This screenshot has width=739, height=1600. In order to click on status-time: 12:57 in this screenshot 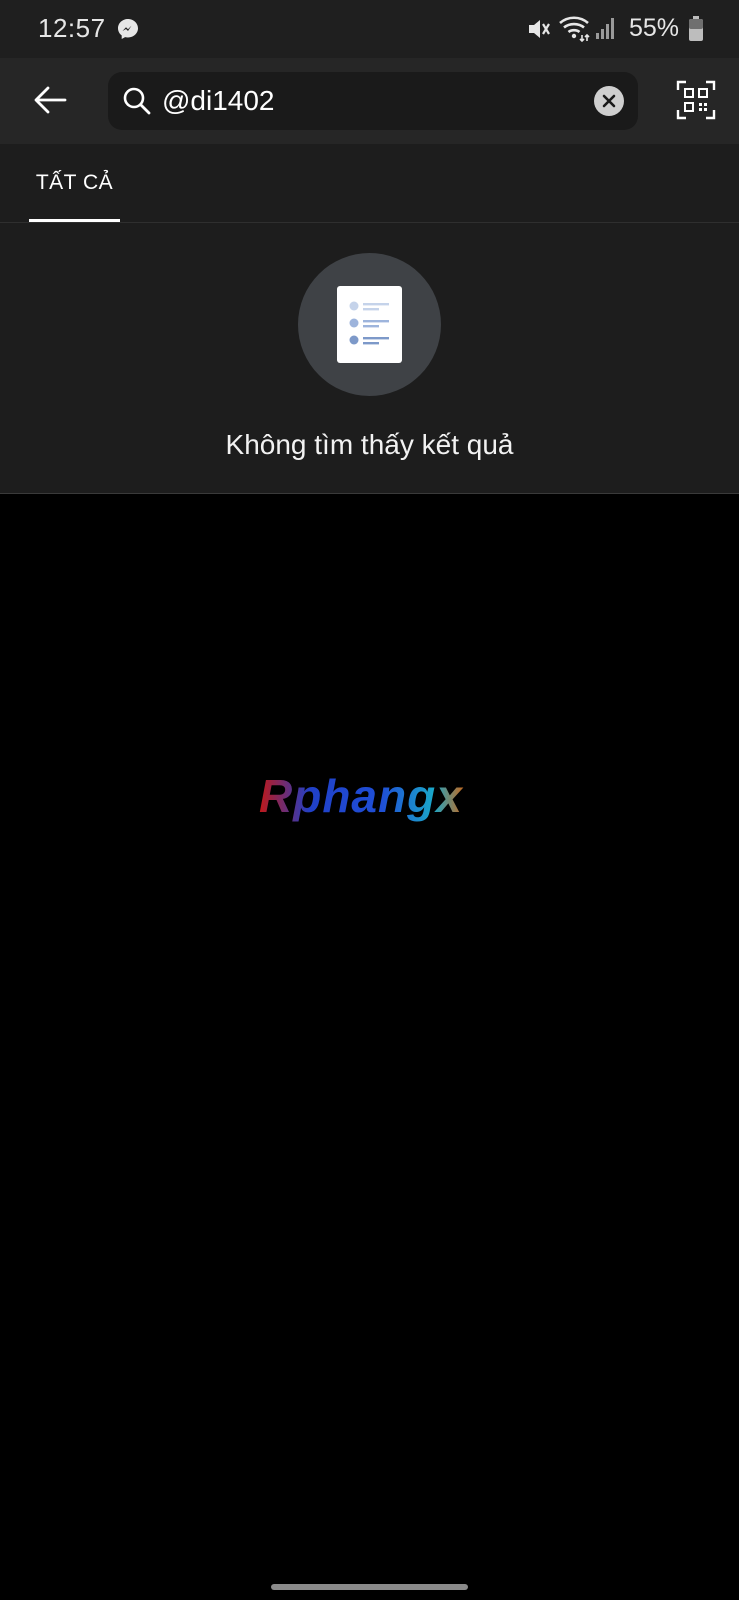, I will do `click(72, 28)`.